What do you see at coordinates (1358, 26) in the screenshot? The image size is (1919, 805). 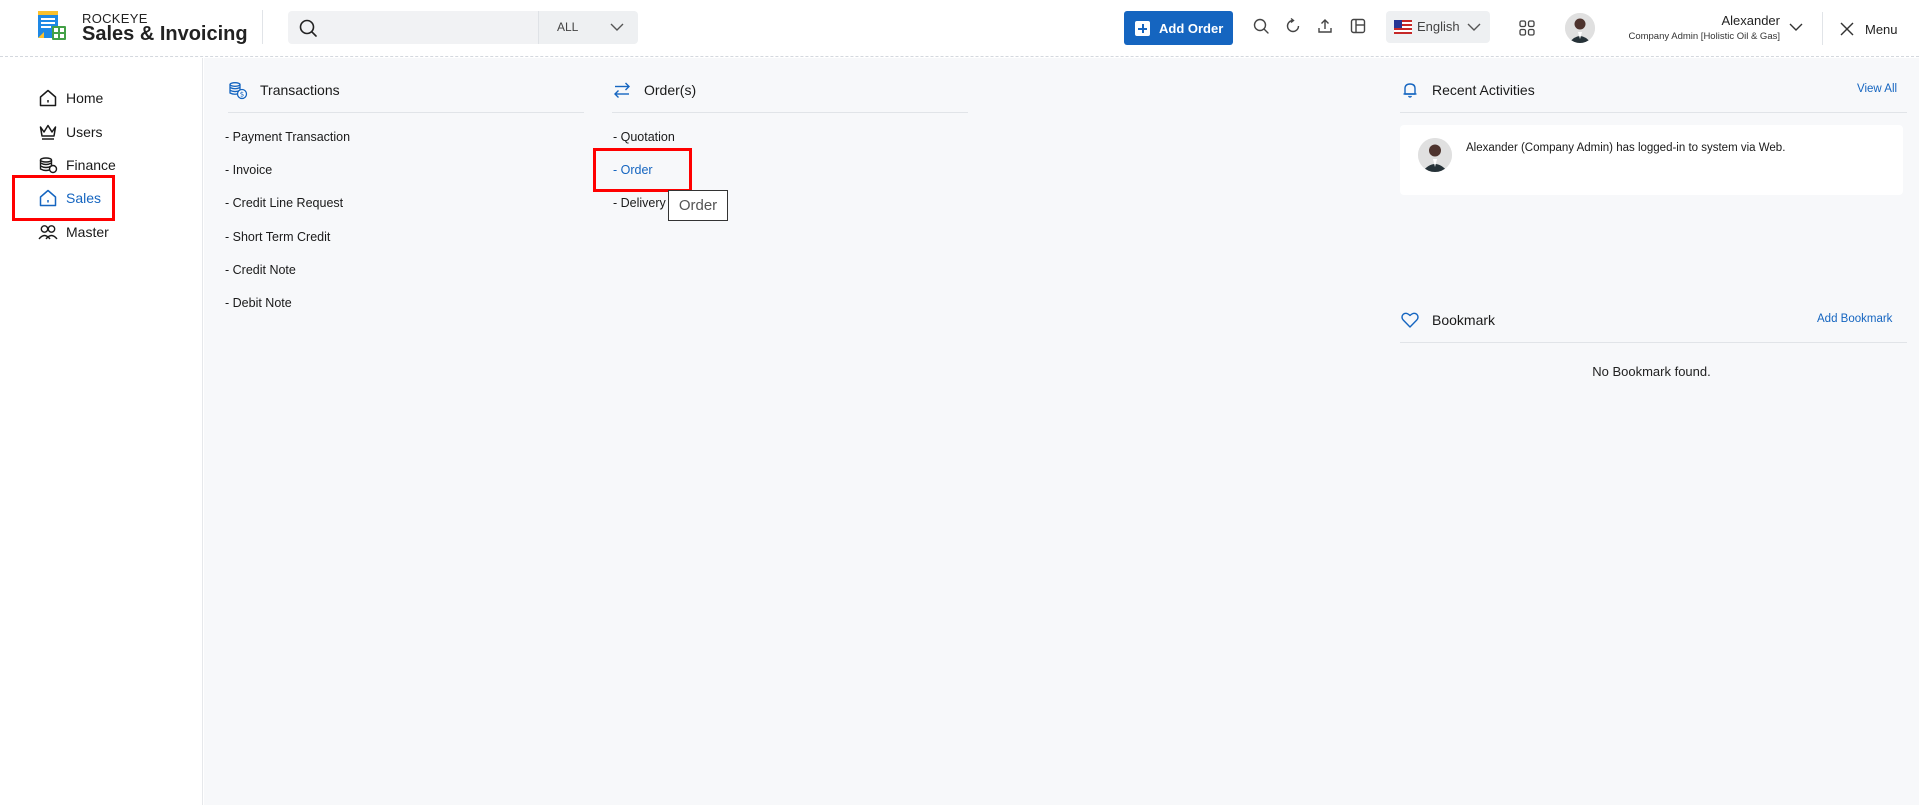 I see `layout-icon` at bounding box center [1358, 26].